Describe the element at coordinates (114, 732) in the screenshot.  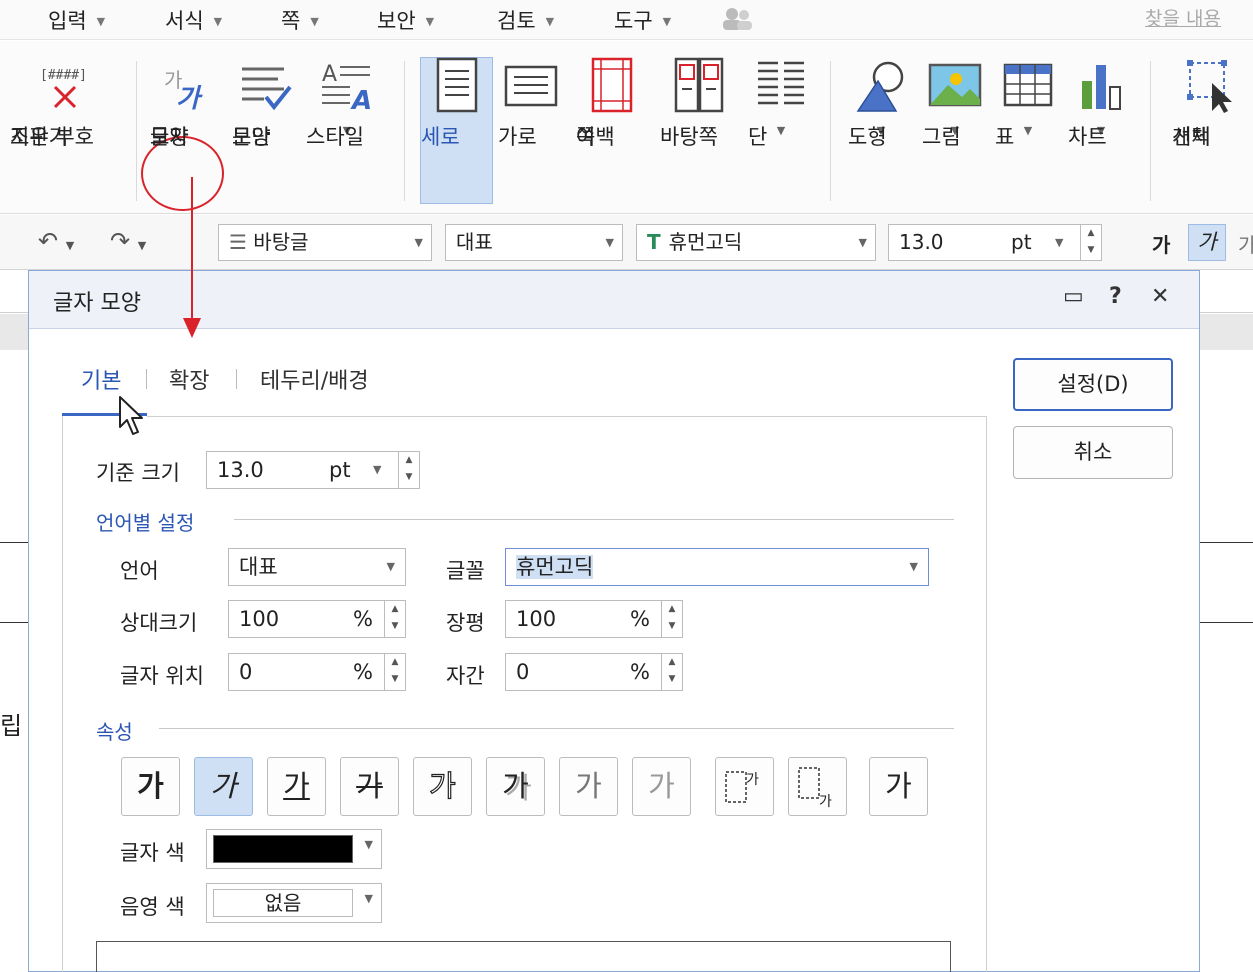
I see `section-attributes: 속성` at that location.